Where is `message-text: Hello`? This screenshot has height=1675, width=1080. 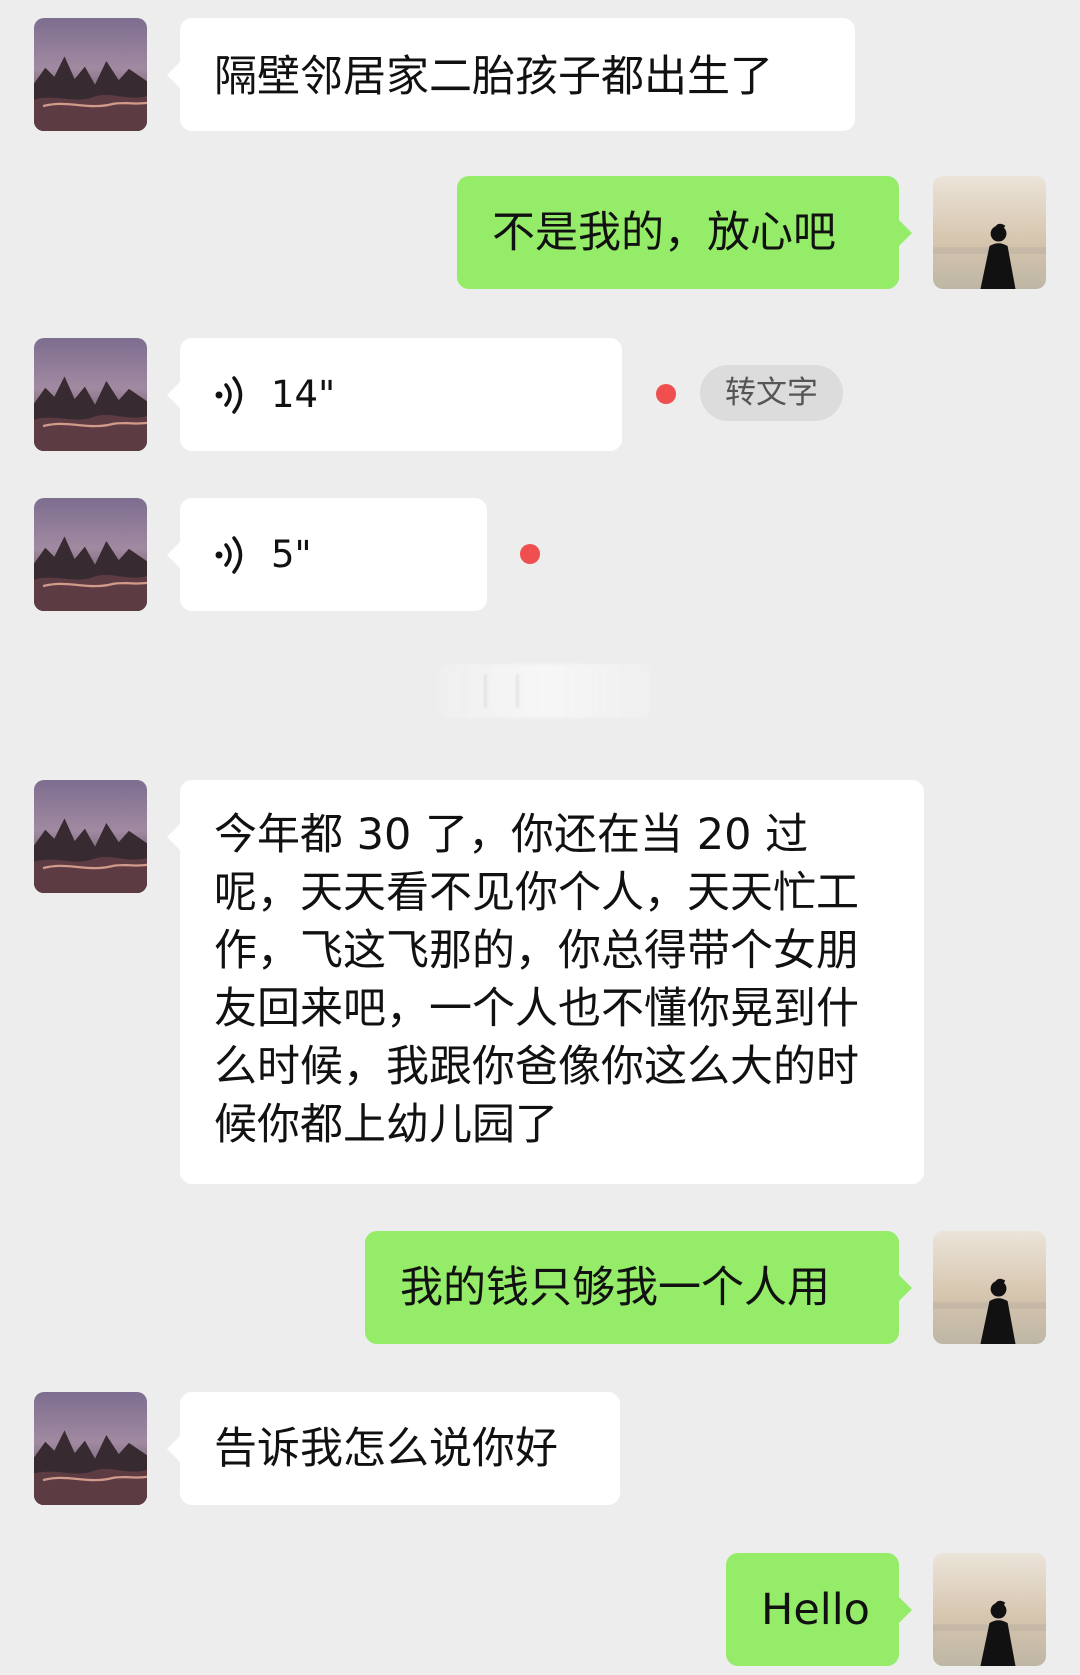
message-text: Hello is located at coordinates (815, 1610).